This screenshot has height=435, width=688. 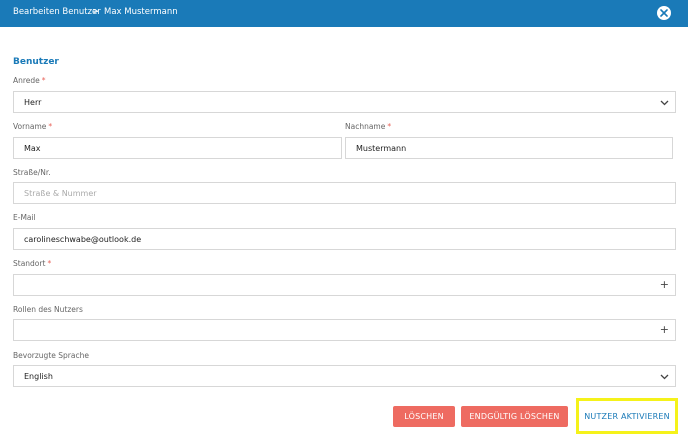 What do you see at coordinates (344, 376) in the screenshot?
I see `sprache-select: English` at bounding box center [344, 376].